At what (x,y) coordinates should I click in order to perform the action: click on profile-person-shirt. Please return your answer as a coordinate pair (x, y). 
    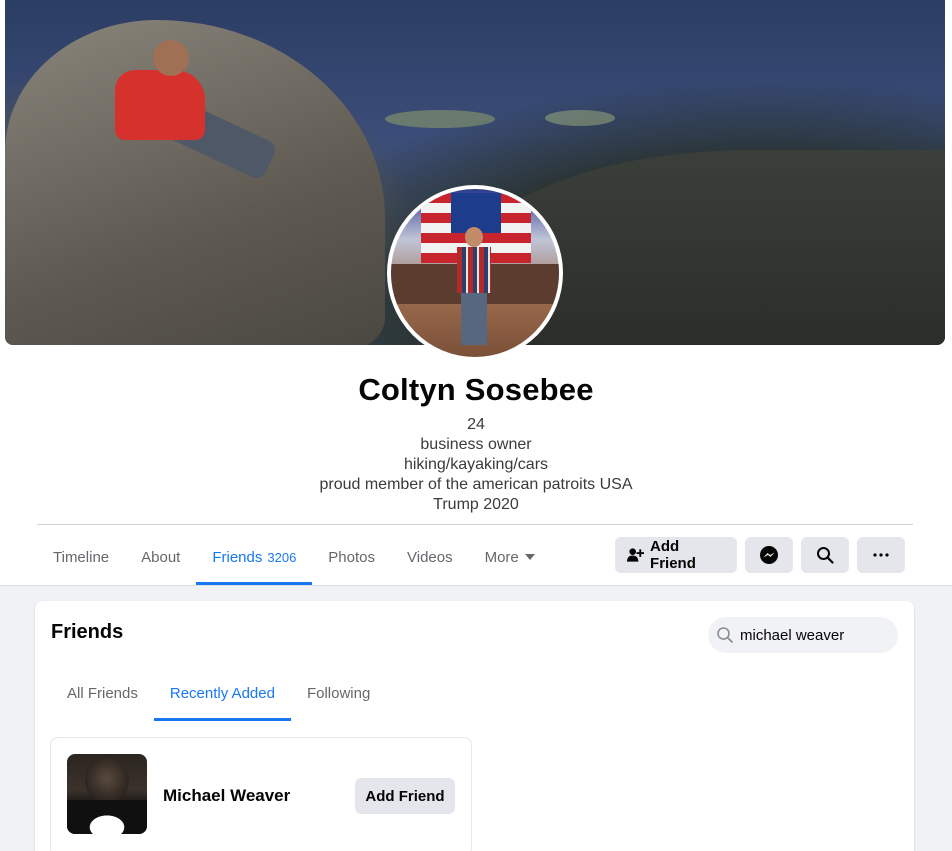
    Looking at the image, I should click on (474, 270).